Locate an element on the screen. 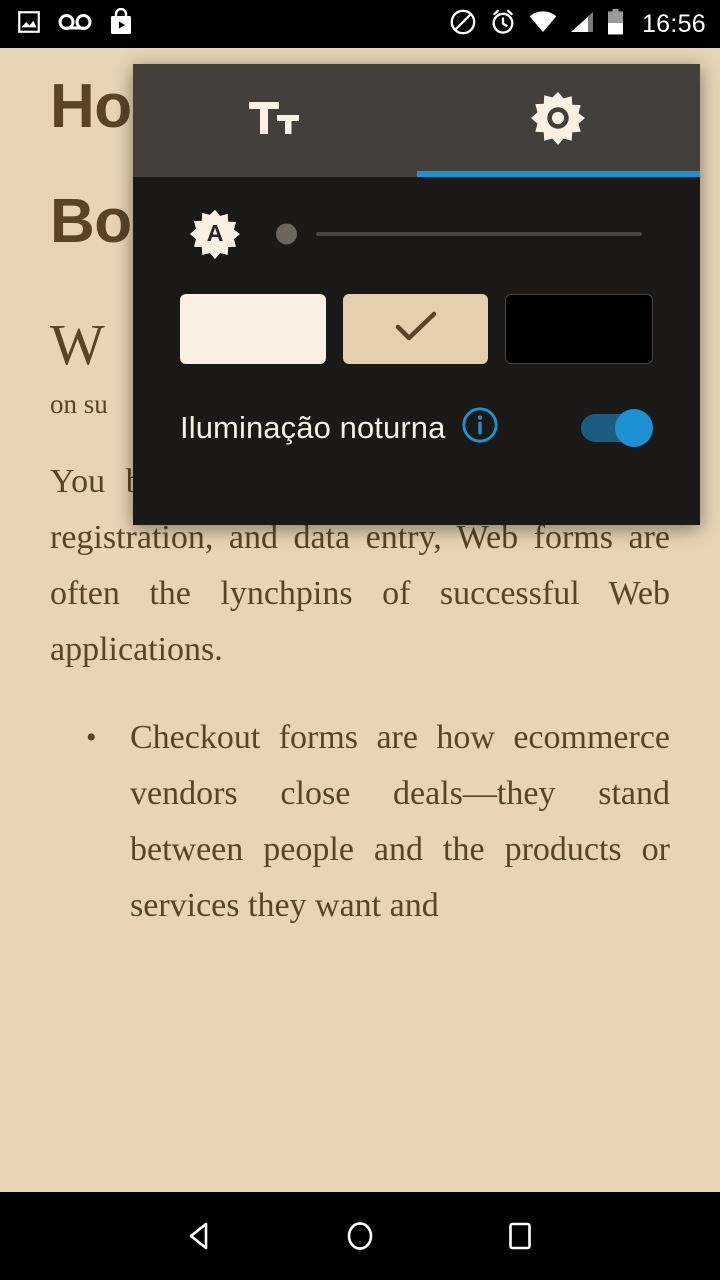 This screenshot has width=720, height=1280. screenshot-image-icon is located at coordinates (29, 24).